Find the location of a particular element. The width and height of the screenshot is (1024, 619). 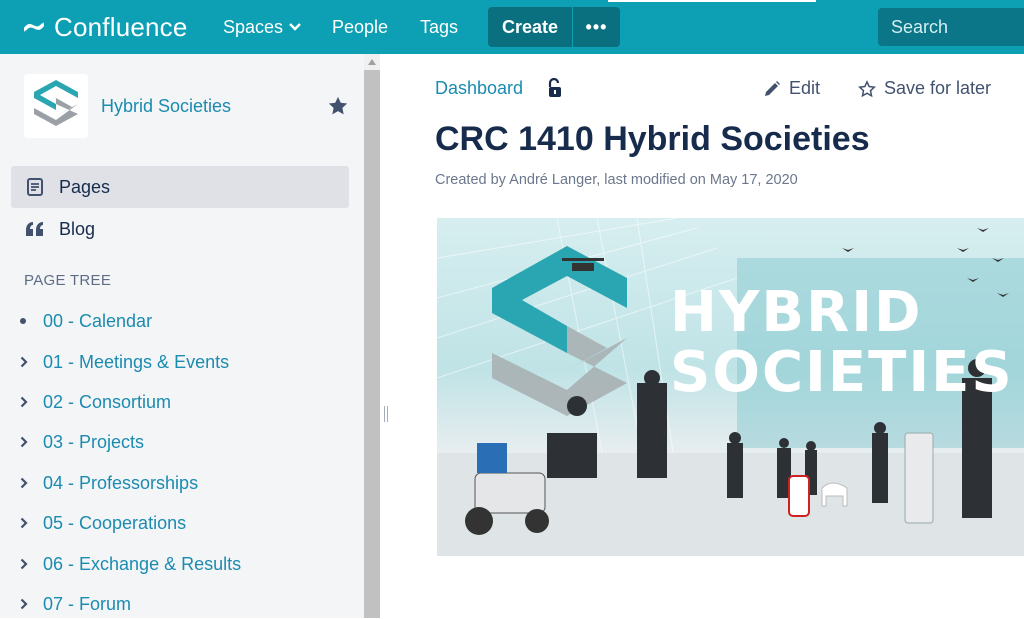

tree-item: 03 - Projects is located at coordinates (82, 442).